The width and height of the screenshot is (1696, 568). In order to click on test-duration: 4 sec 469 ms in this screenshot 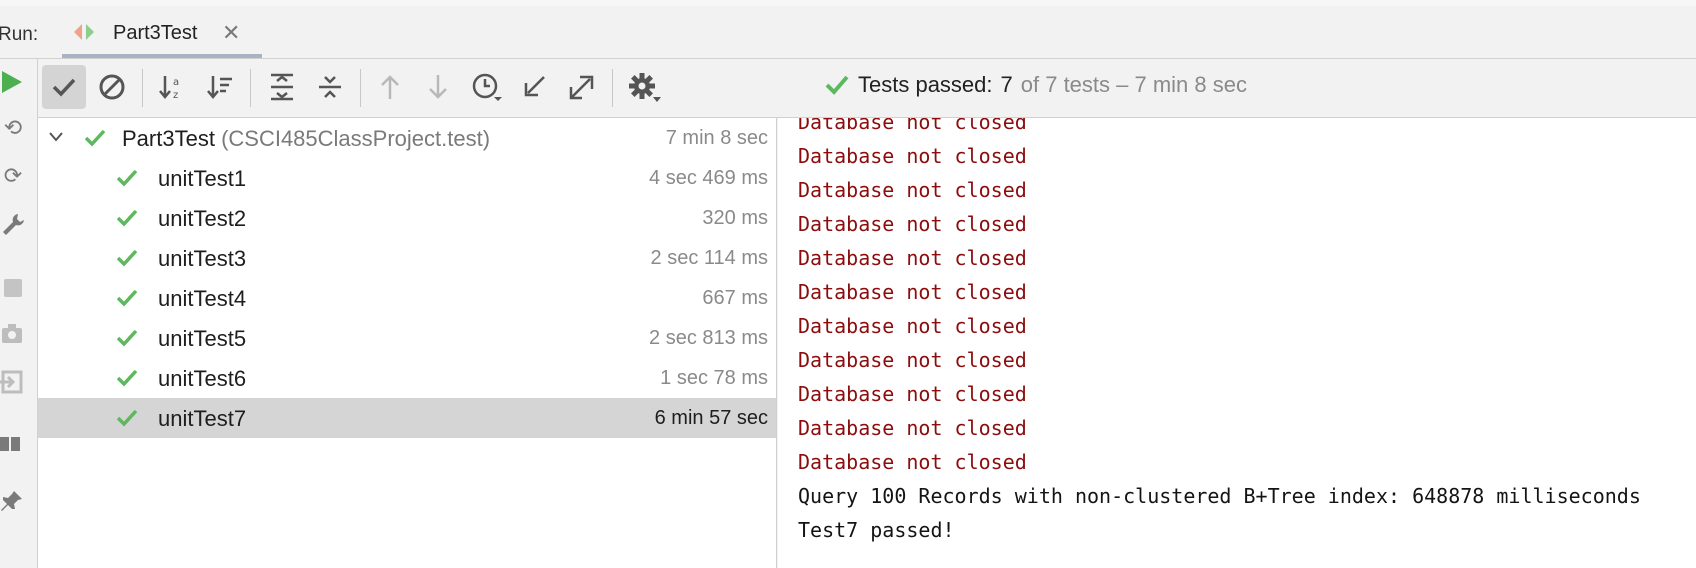, I will do `click(708, 178)`.